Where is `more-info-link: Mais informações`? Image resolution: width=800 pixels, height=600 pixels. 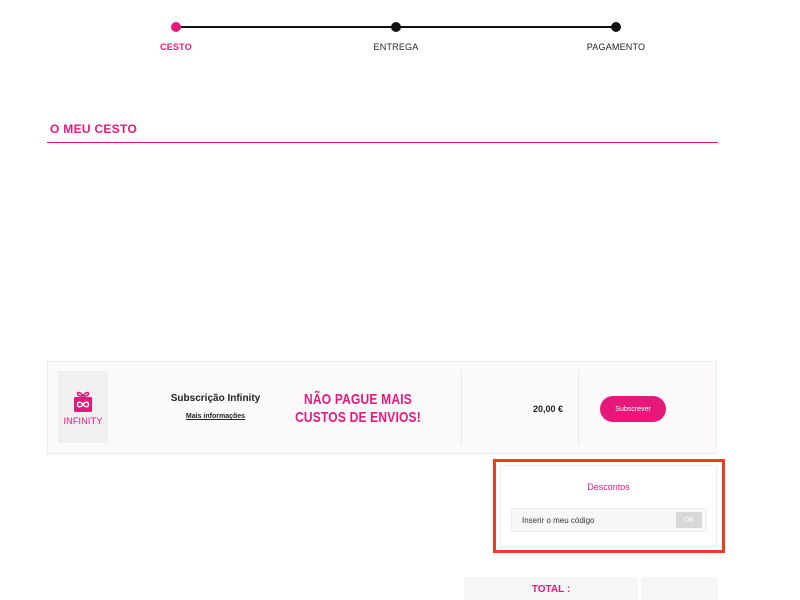
more-info-link: Mais informações is located at coordinates (215, 416).